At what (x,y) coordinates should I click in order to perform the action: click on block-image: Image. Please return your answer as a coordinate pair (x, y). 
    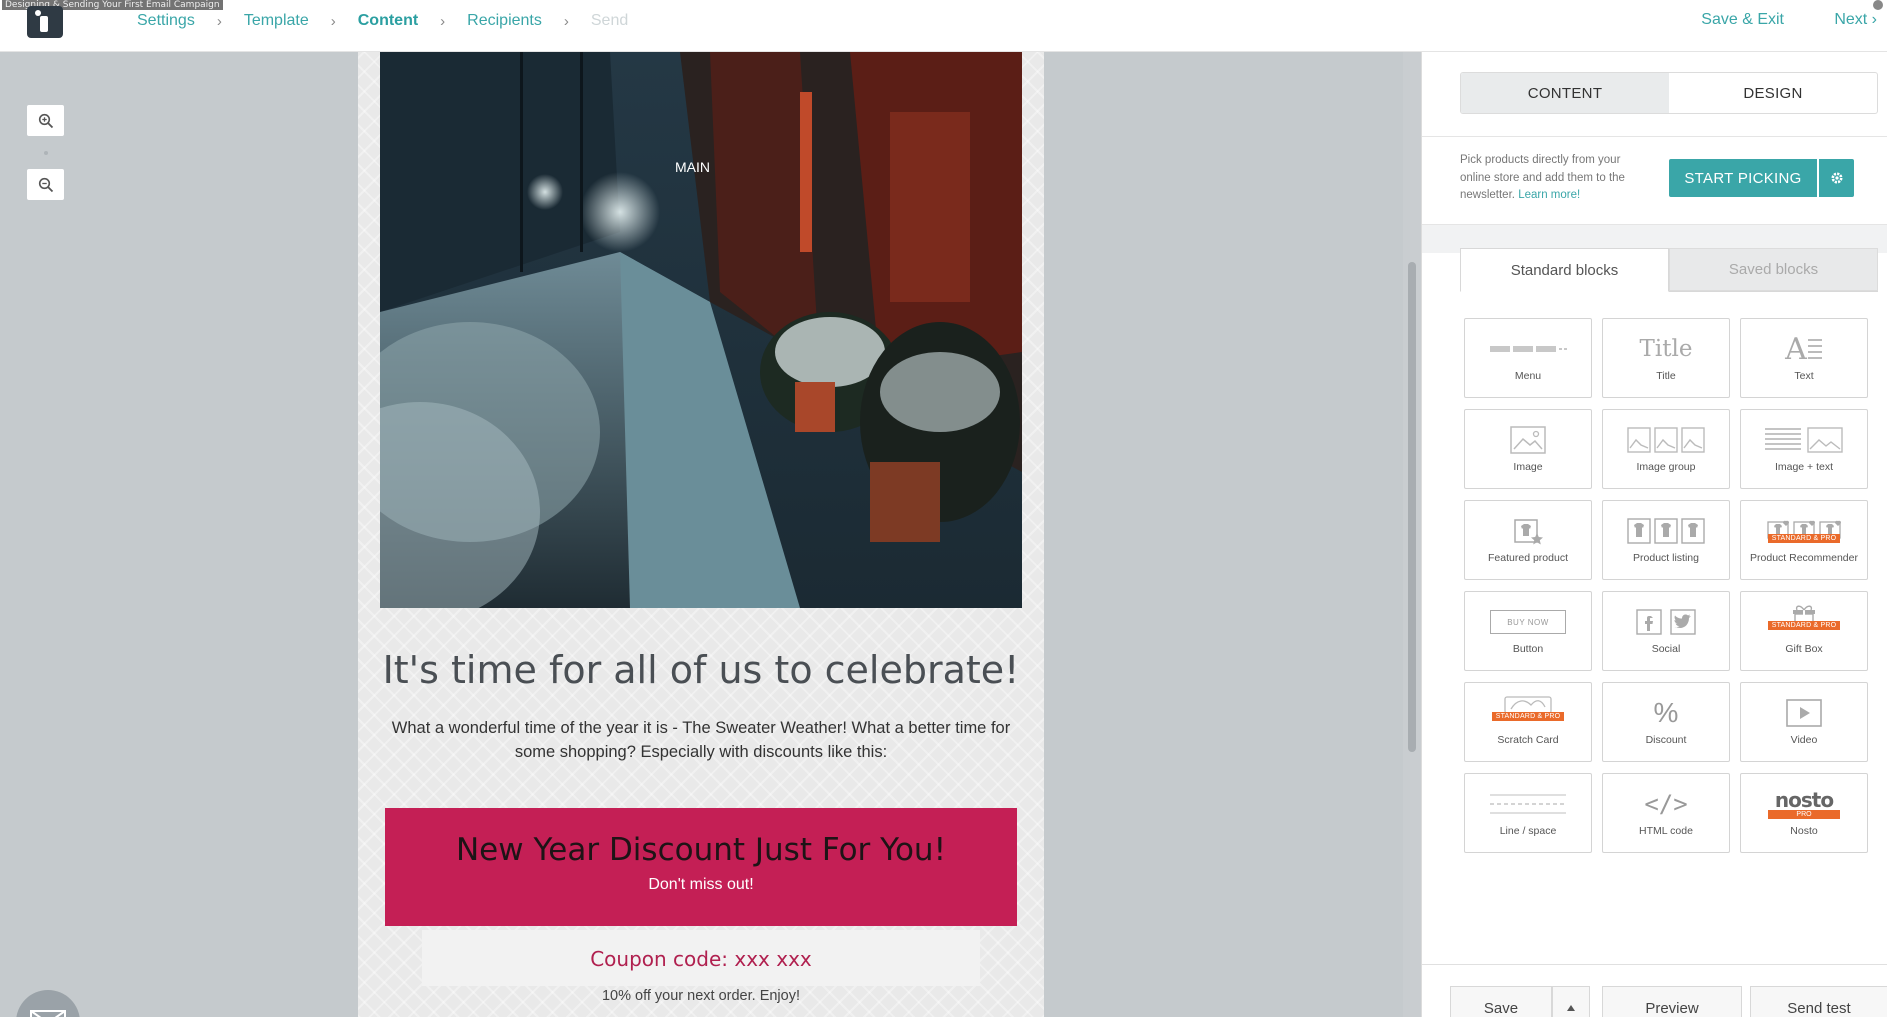
    Looking at the image, I should click on (1528, 449).